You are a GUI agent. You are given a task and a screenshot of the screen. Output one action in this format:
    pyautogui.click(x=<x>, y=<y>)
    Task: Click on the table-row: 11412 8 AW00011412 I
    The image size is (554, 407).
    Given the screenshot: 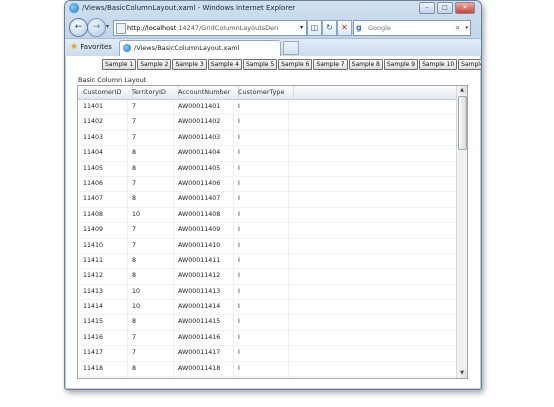 What is the action you would take?
    pyautogui.click(x=267, y=277)
    